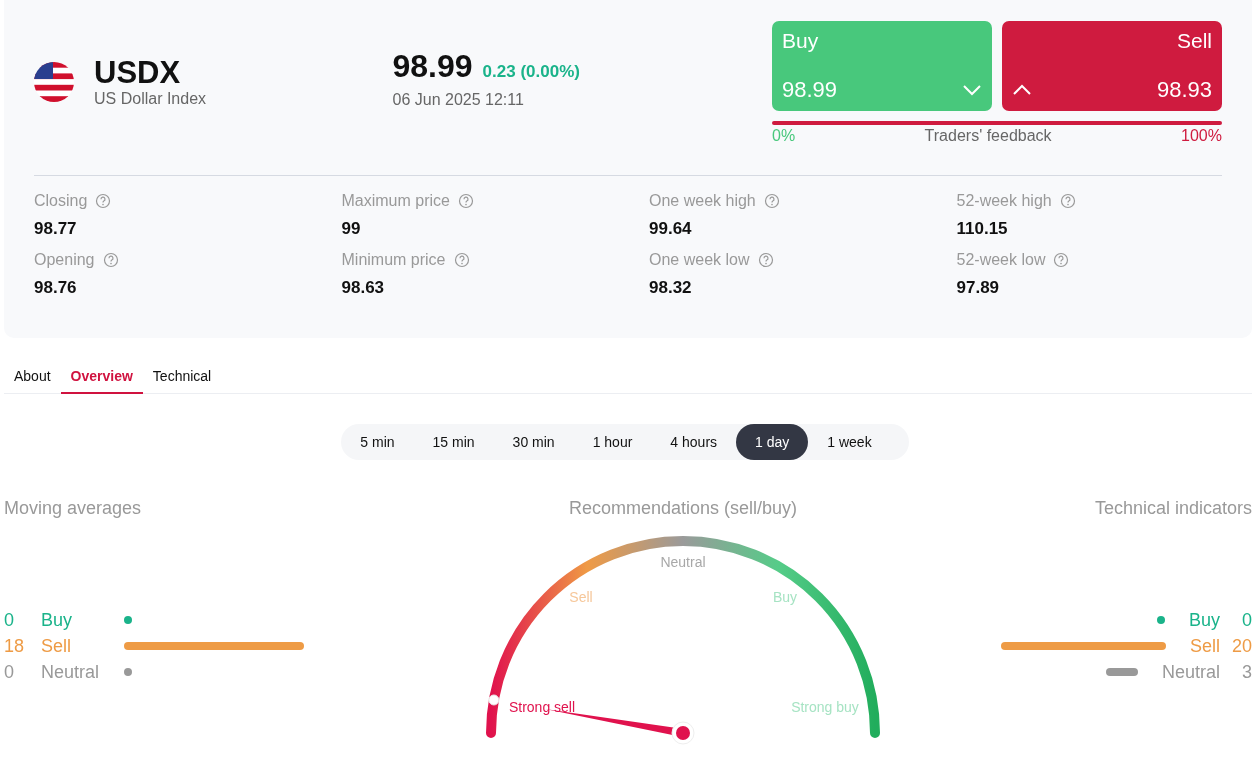 This screenshot has height=761, width=1256. Describe the element at coordinates (533, 442) in the screenshot. I see `period-option: 30 min` at that location.